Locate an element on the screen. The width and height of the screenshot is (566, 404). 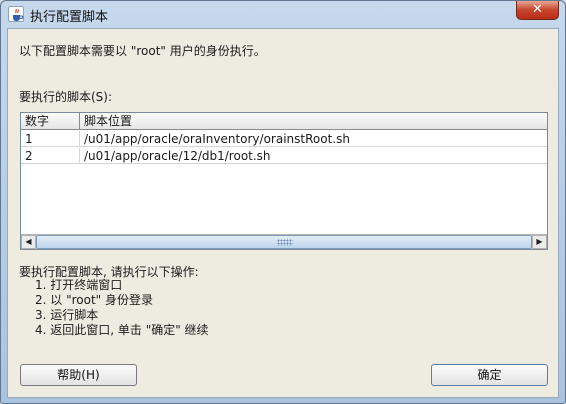
row-number: 2 is located at coordinates (50, 156).